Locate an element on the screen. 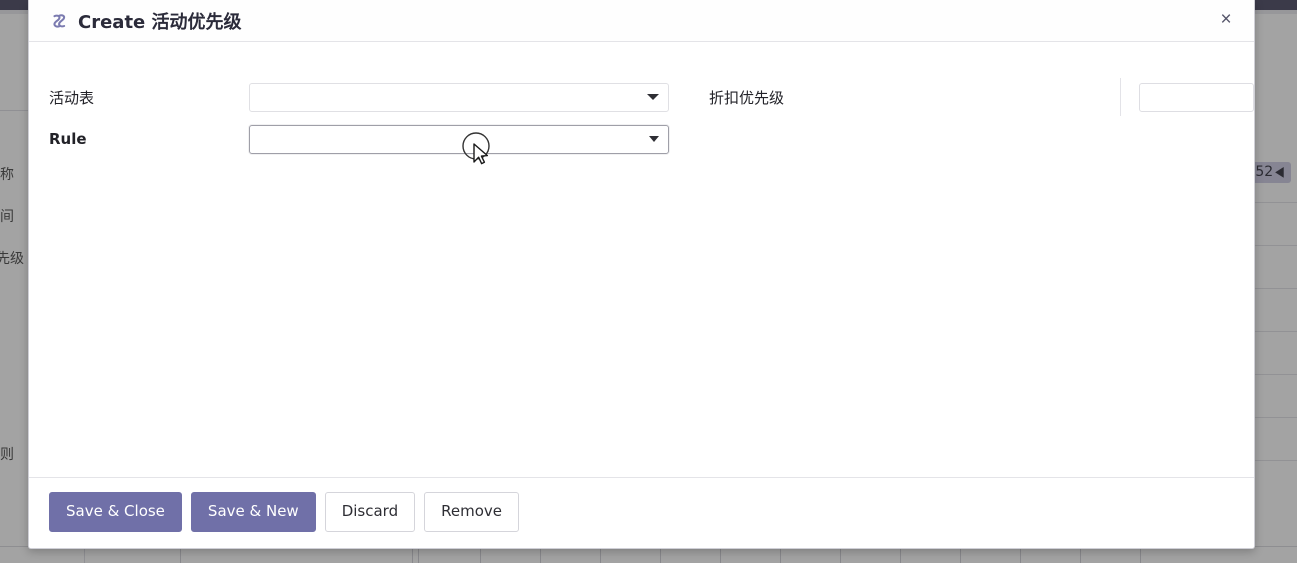 The width and height of the screenshot is (1297, 563). rule-select is located at coordinates (459, 139).